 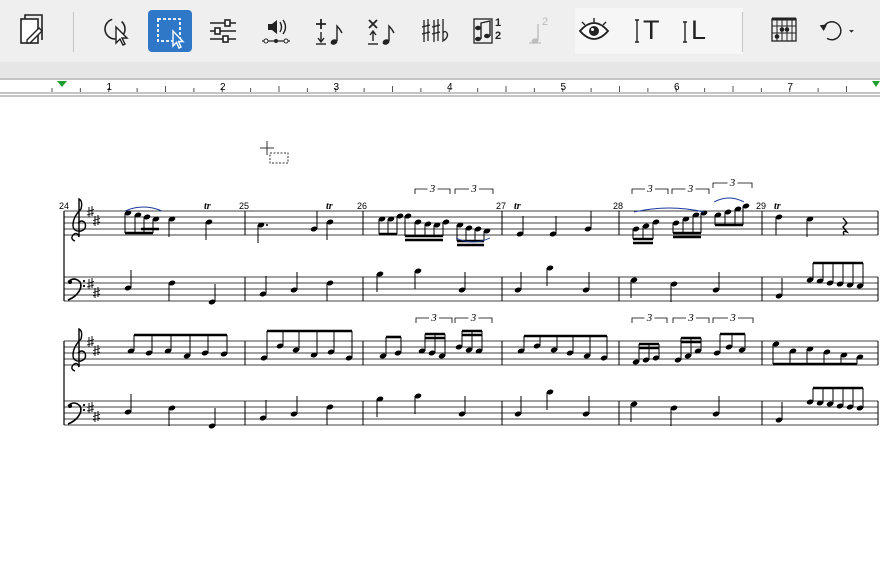 I want to click on left-margin-marker, so click(x=62, y=84).